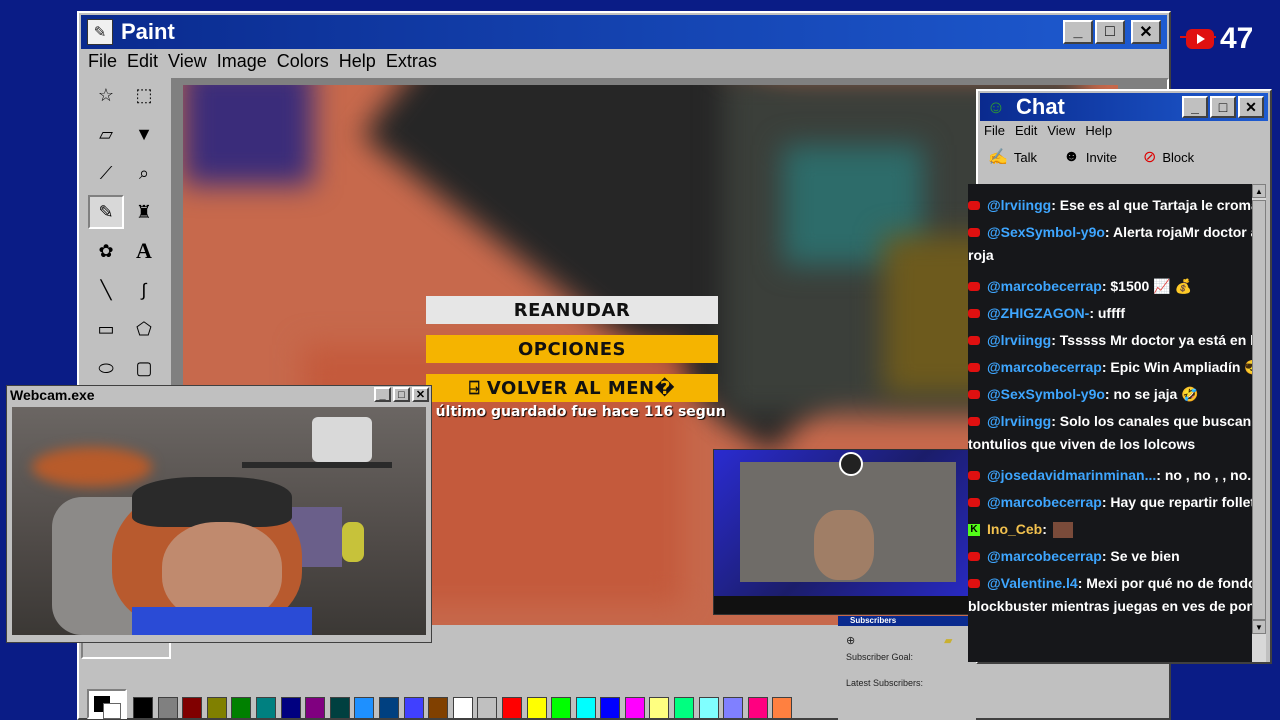 The image size is (1280, 720). I want to click on webcam-maximize-button: □, so click(401, 394).